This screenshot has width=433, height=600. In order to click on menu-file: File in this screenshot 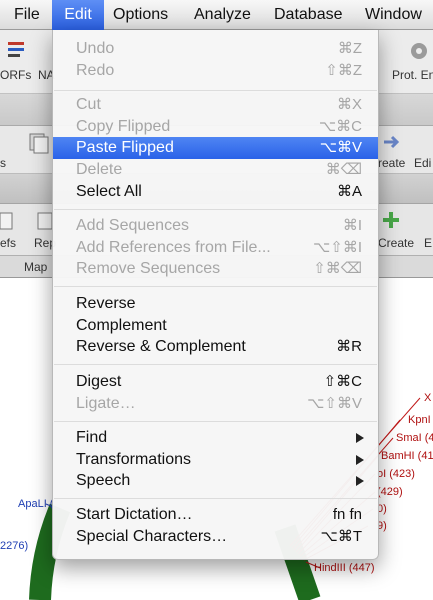, I will do `click(27, 15)`.